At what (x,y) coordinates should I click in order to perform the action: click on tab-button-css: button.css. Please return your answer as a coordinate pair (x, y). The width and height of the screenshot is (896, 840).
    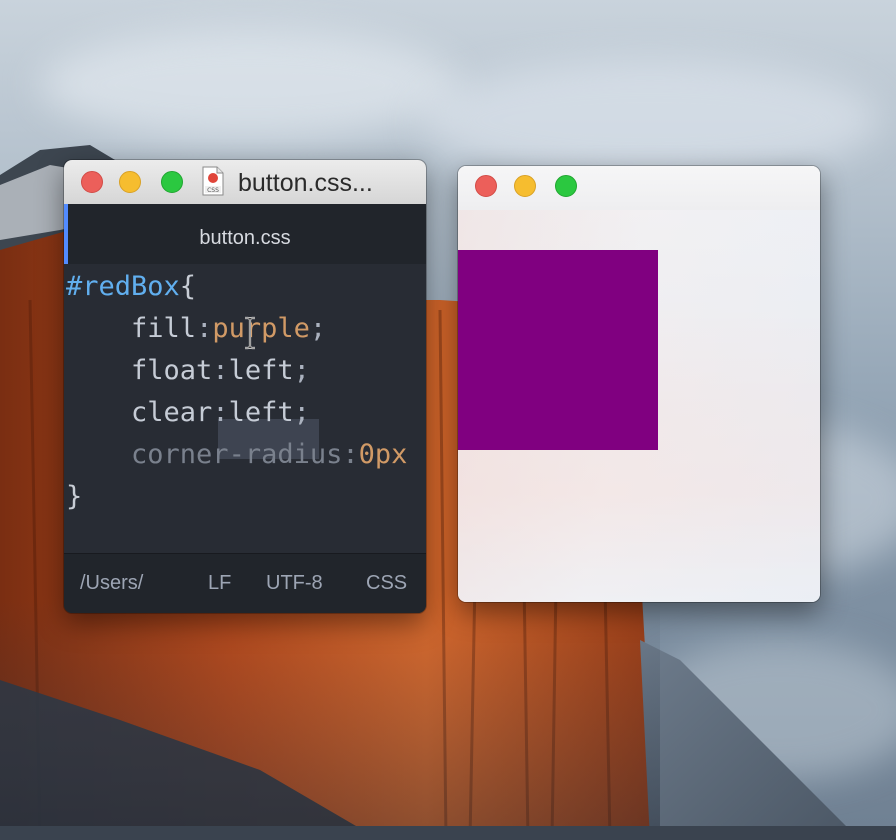
    Looking at the image, I should click on (245, 238).